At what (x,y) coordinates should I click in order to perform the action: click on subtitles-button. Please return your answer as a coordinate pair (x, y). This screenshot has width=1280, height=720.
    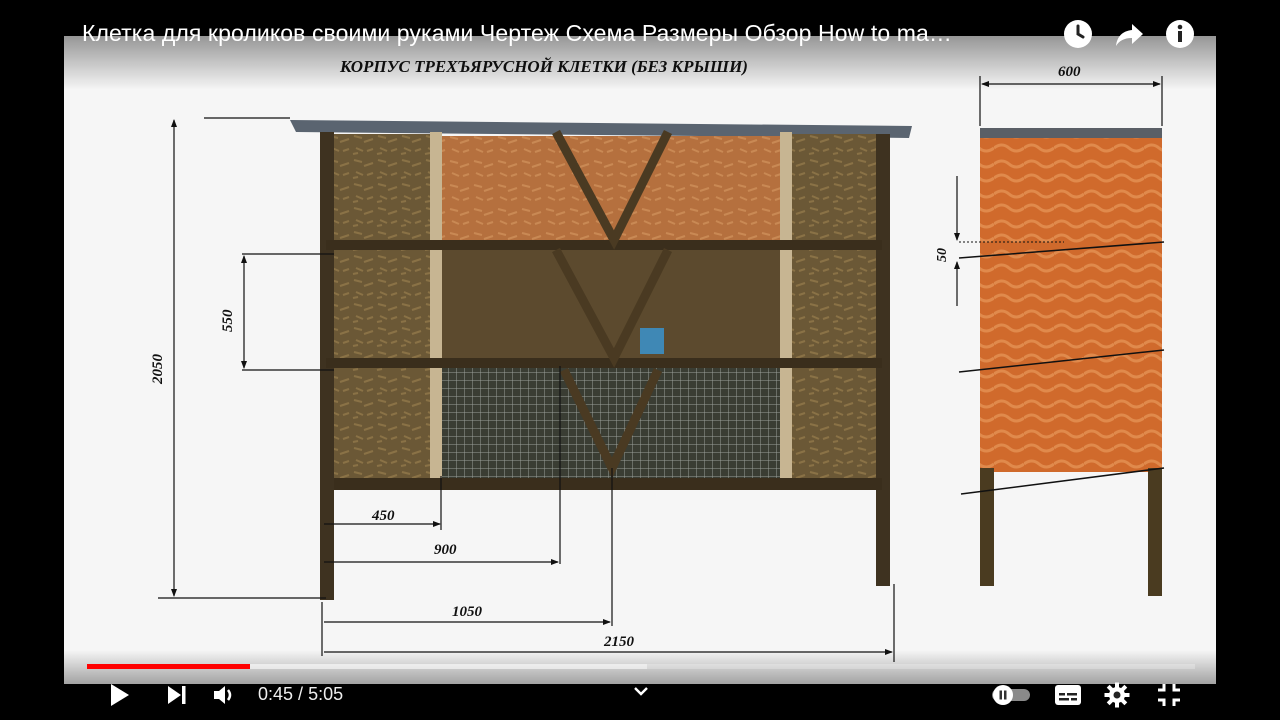
    Looking at the image, I should click on (1068, 697).